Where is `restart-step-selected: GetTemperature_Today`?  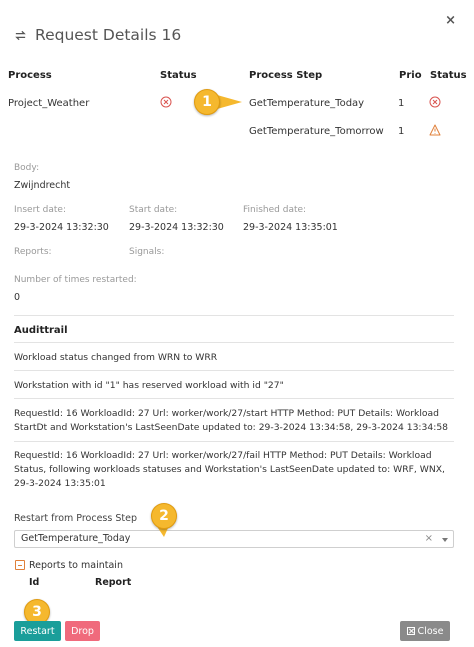
restart-step-selected: GetTemperature_Today is located at coordinates (76, 538).